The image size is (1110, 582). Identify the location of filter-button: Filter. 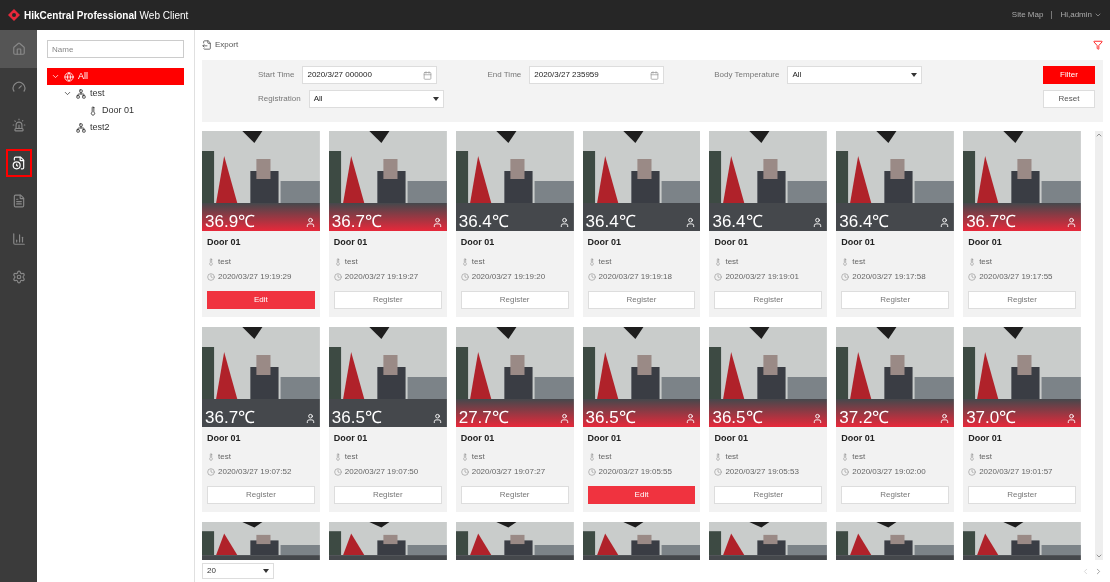
(1069, 75).